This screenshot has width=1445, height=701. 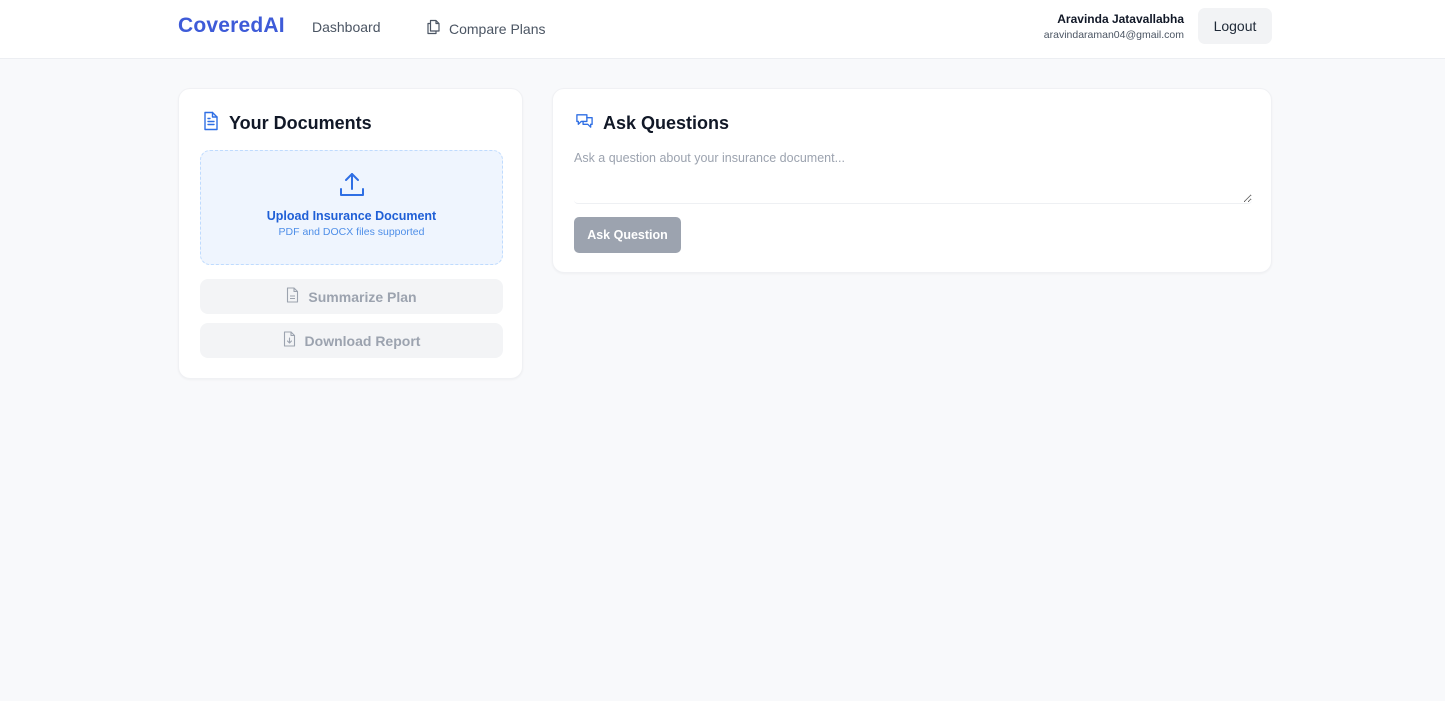 I want to click on download-report-button: Download Report, so click(x=351, y=340).